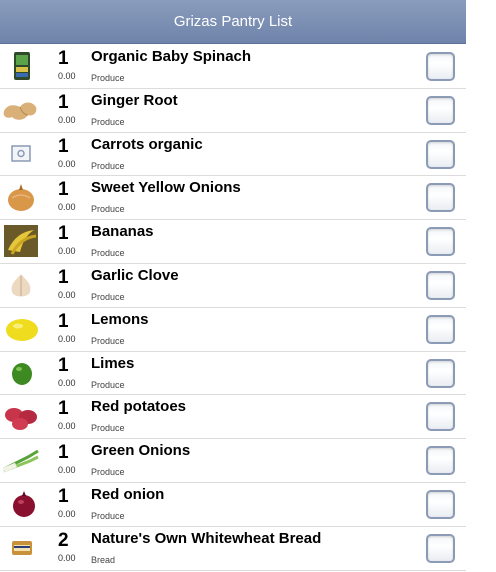  I want to click on red-potatoes-icon, so click(21, 416).